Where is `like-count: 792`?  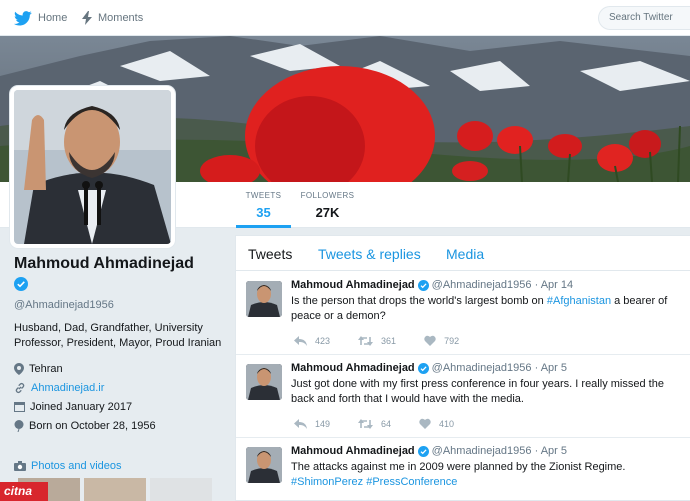 like-count: 792 is located at coordinates (452, 340).